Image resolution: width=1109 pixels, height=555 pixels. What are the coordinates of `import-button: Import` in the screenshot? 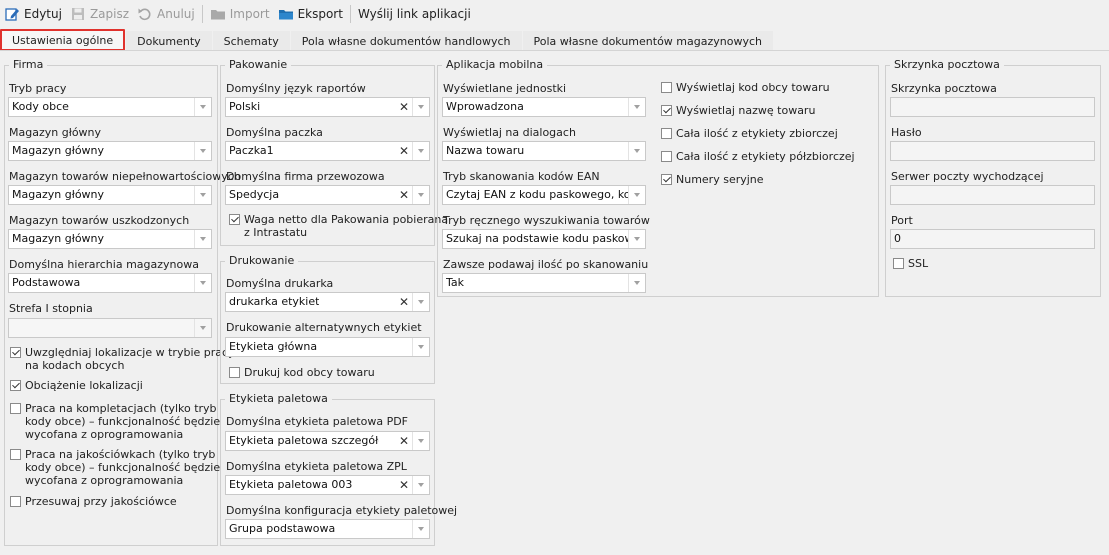 It's located at (240, 14).